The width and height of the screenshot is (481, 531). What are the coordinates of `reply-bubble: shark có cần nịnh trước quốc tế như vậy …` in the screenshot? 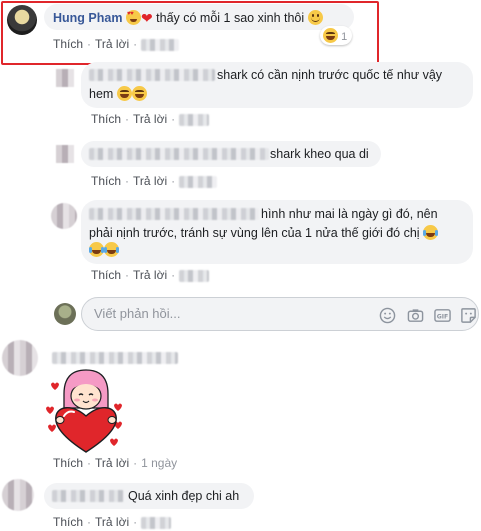 It's located at (277, 85).